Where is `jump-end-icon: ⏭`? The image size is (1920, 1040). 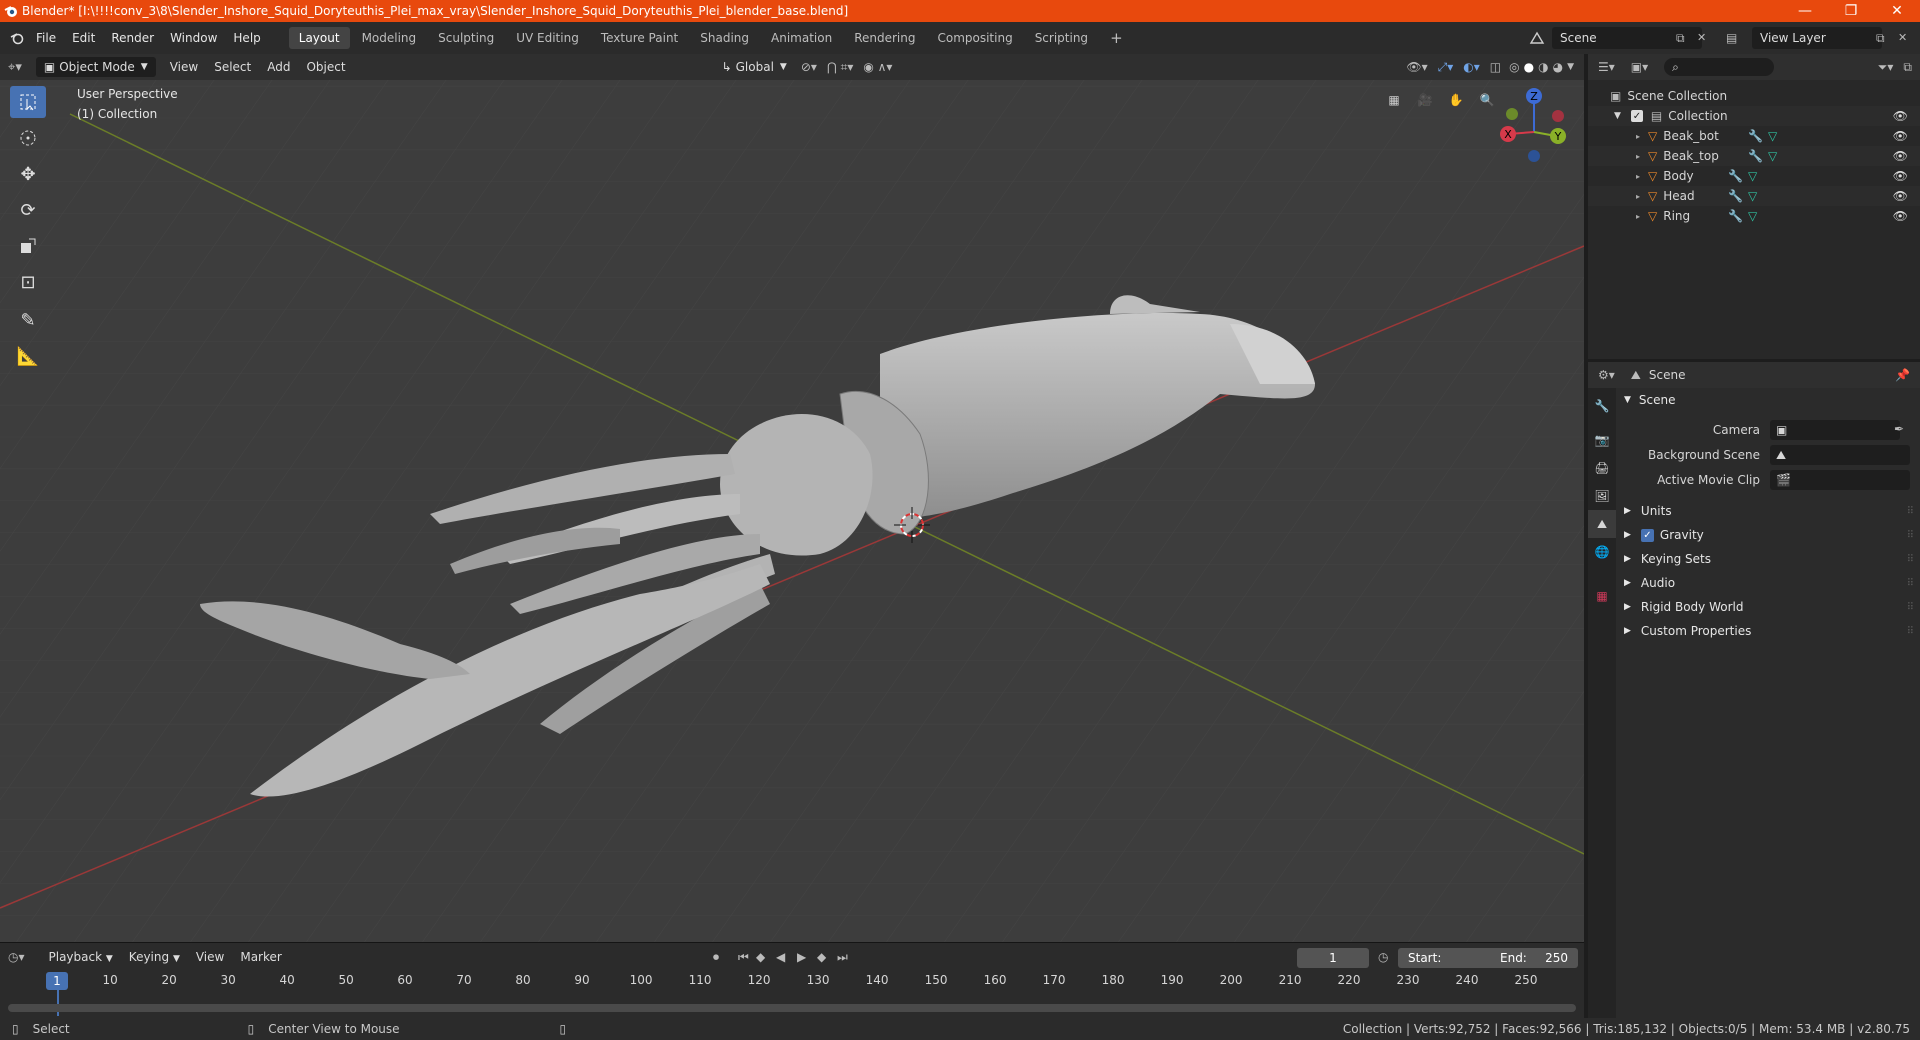
jump-end-icon: ⏭ is located at coordinates (842, 957).